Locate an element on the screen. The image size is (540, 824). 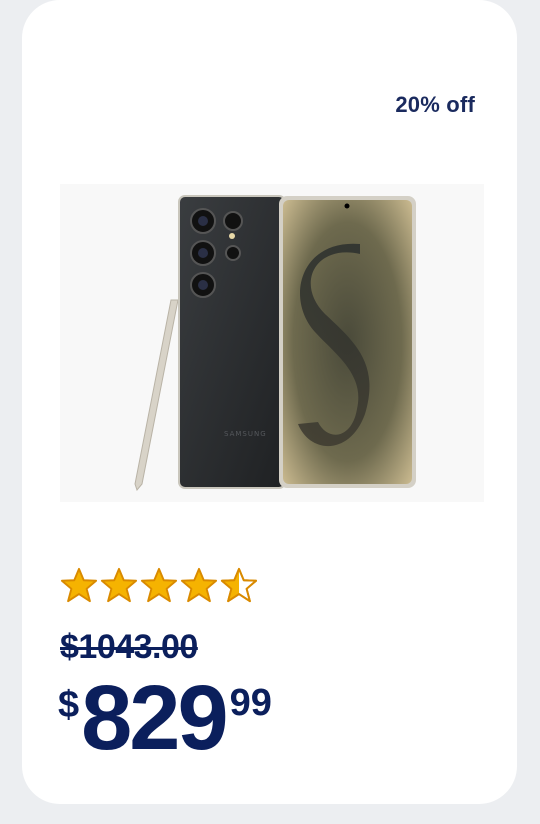
brand-mark: SAMSUNG is located at coordinates (245, 434).